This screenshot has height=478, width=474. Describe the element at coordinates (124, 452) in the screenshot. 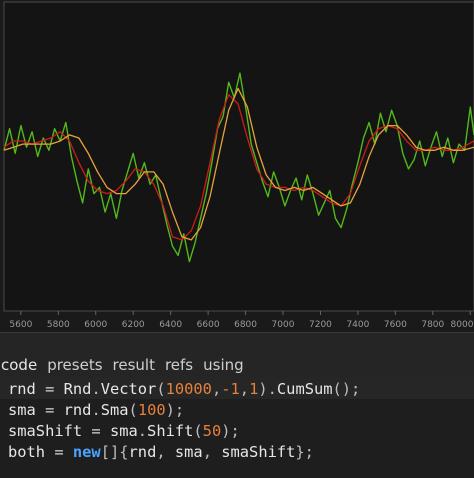

I see `code-token: {` at that location.